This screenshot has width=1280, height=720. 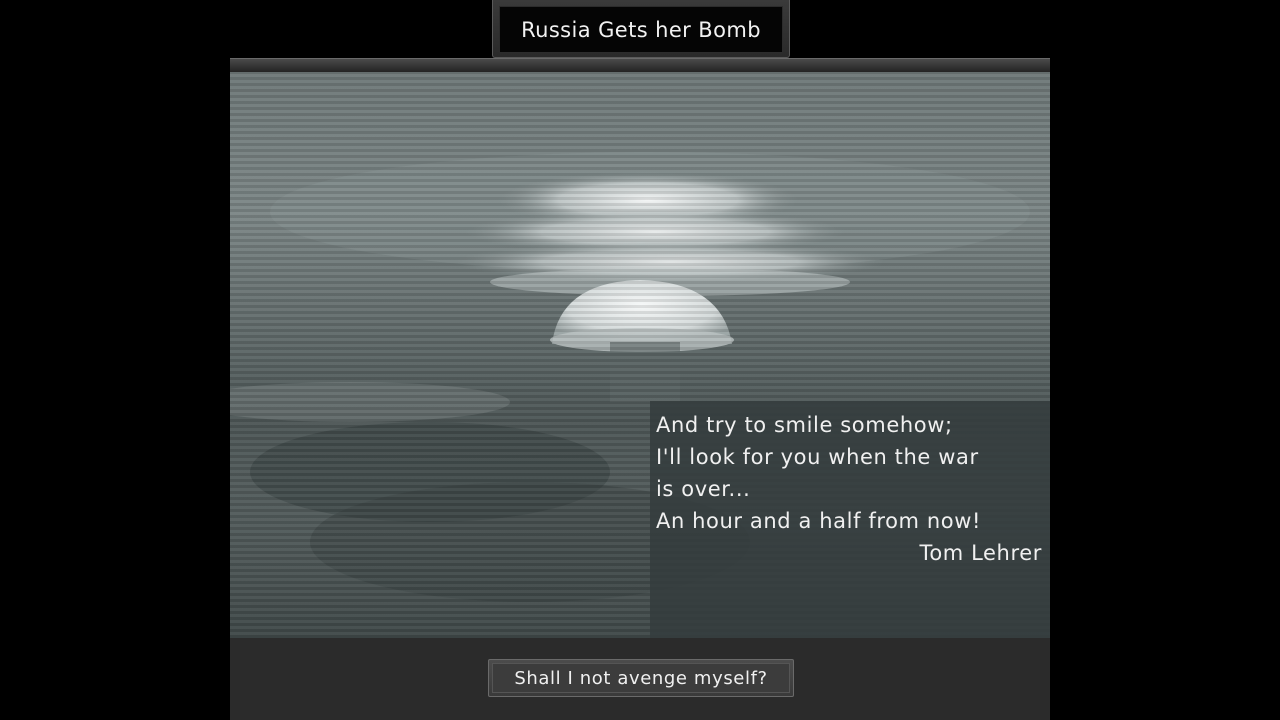 I want to click on event-option-label: Shall I not avenge myself?, so click(x=641, y=678).